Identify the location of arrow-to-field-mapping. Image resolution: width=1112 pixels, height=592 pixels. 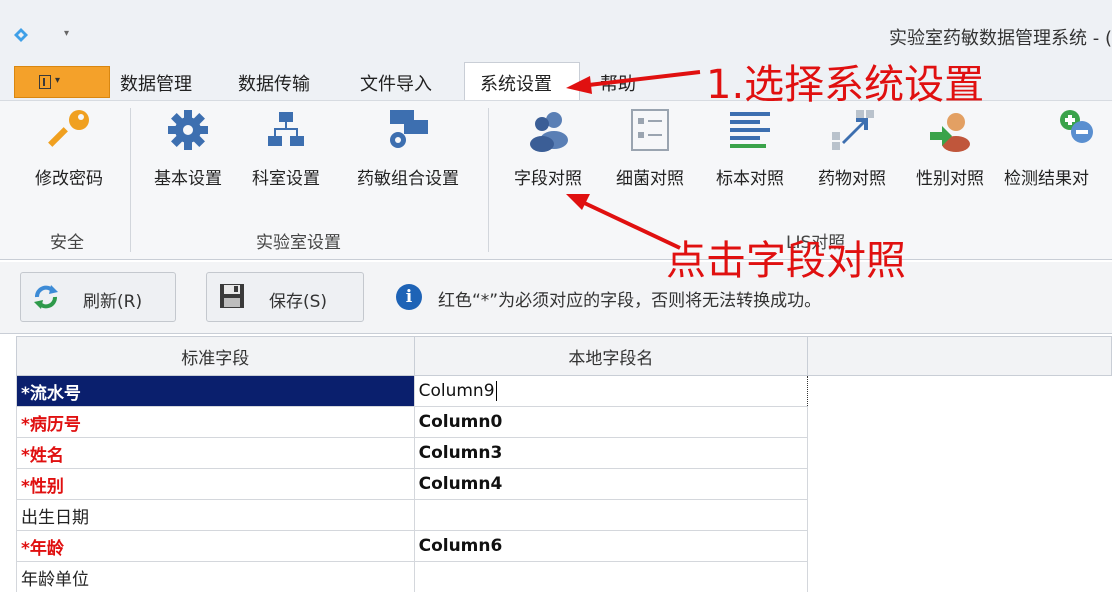
(629, 224).